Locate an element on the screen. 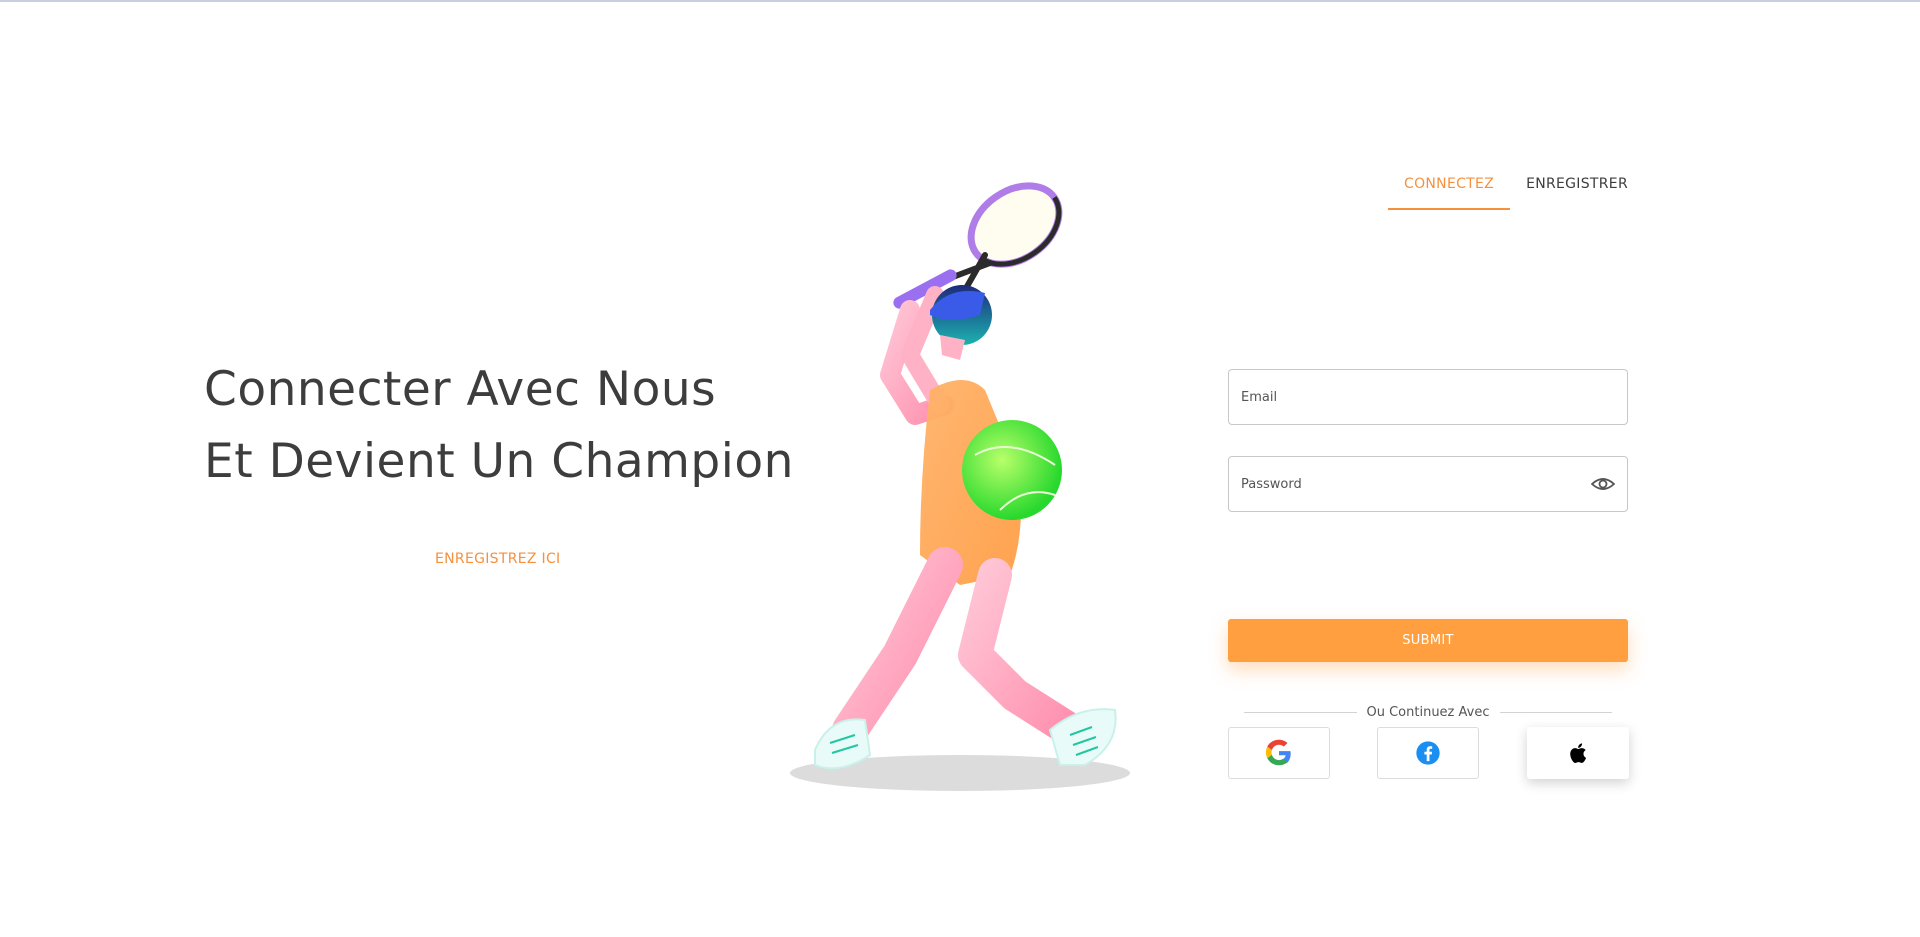 Image resolution: width=1920 pixels, height=937 pixels. top-border is located at coordinates (960, 1).